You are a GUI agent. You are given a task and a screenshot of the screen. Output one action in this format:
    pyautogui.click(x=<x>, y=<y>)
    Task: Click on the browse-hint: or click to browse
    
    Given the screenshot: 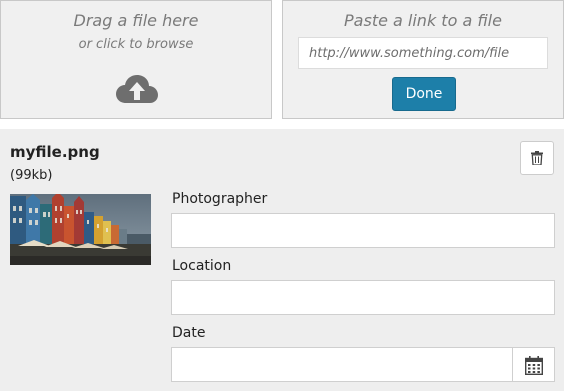 What is the action you would take?
    pyautogui.click(x=136, y=44)
    